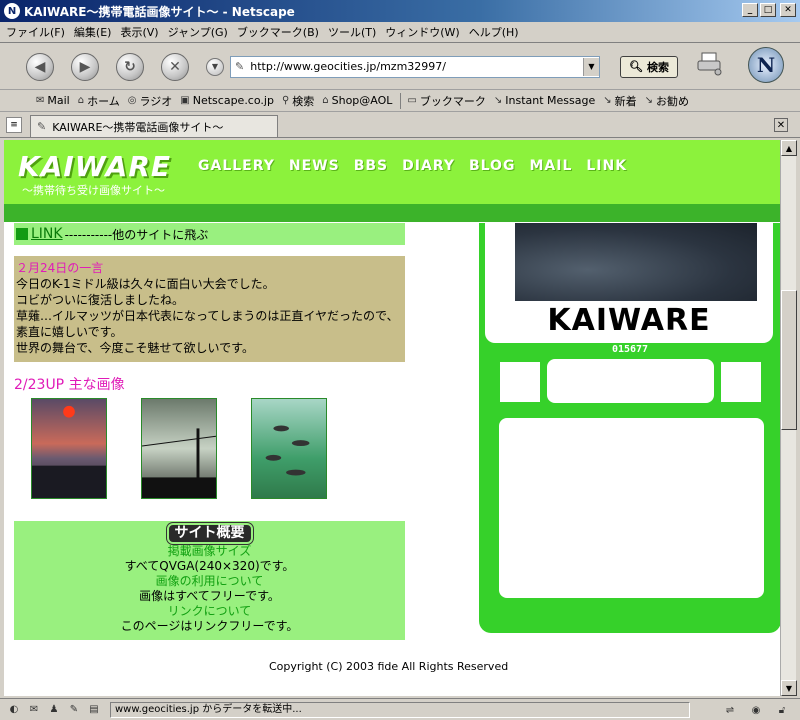 This screenshot has height=720, width=800. I want to click on link-description: -----------他のサイトに飛ぶ, so click(136, 234).